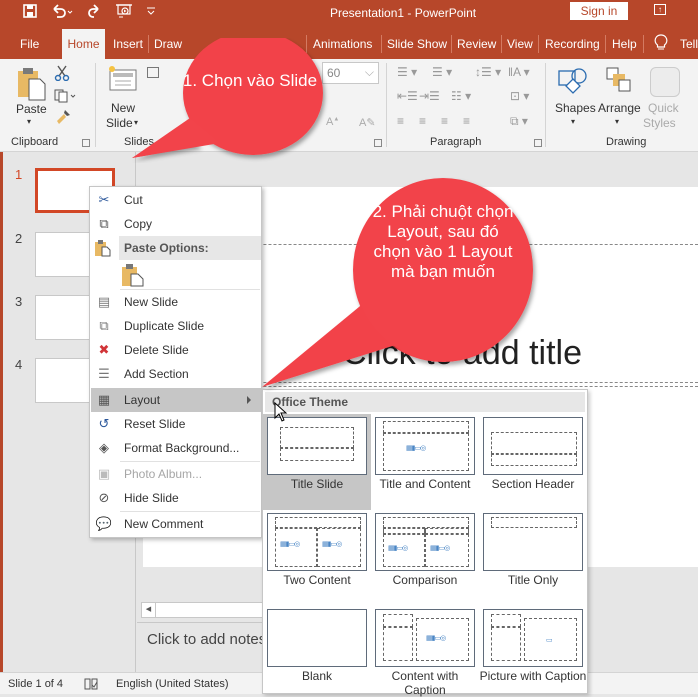 Image resolution: width=698 pixels, height=697 pixels. I want to click on text-direction-icon: ‖A ▾, so click(519, 72).